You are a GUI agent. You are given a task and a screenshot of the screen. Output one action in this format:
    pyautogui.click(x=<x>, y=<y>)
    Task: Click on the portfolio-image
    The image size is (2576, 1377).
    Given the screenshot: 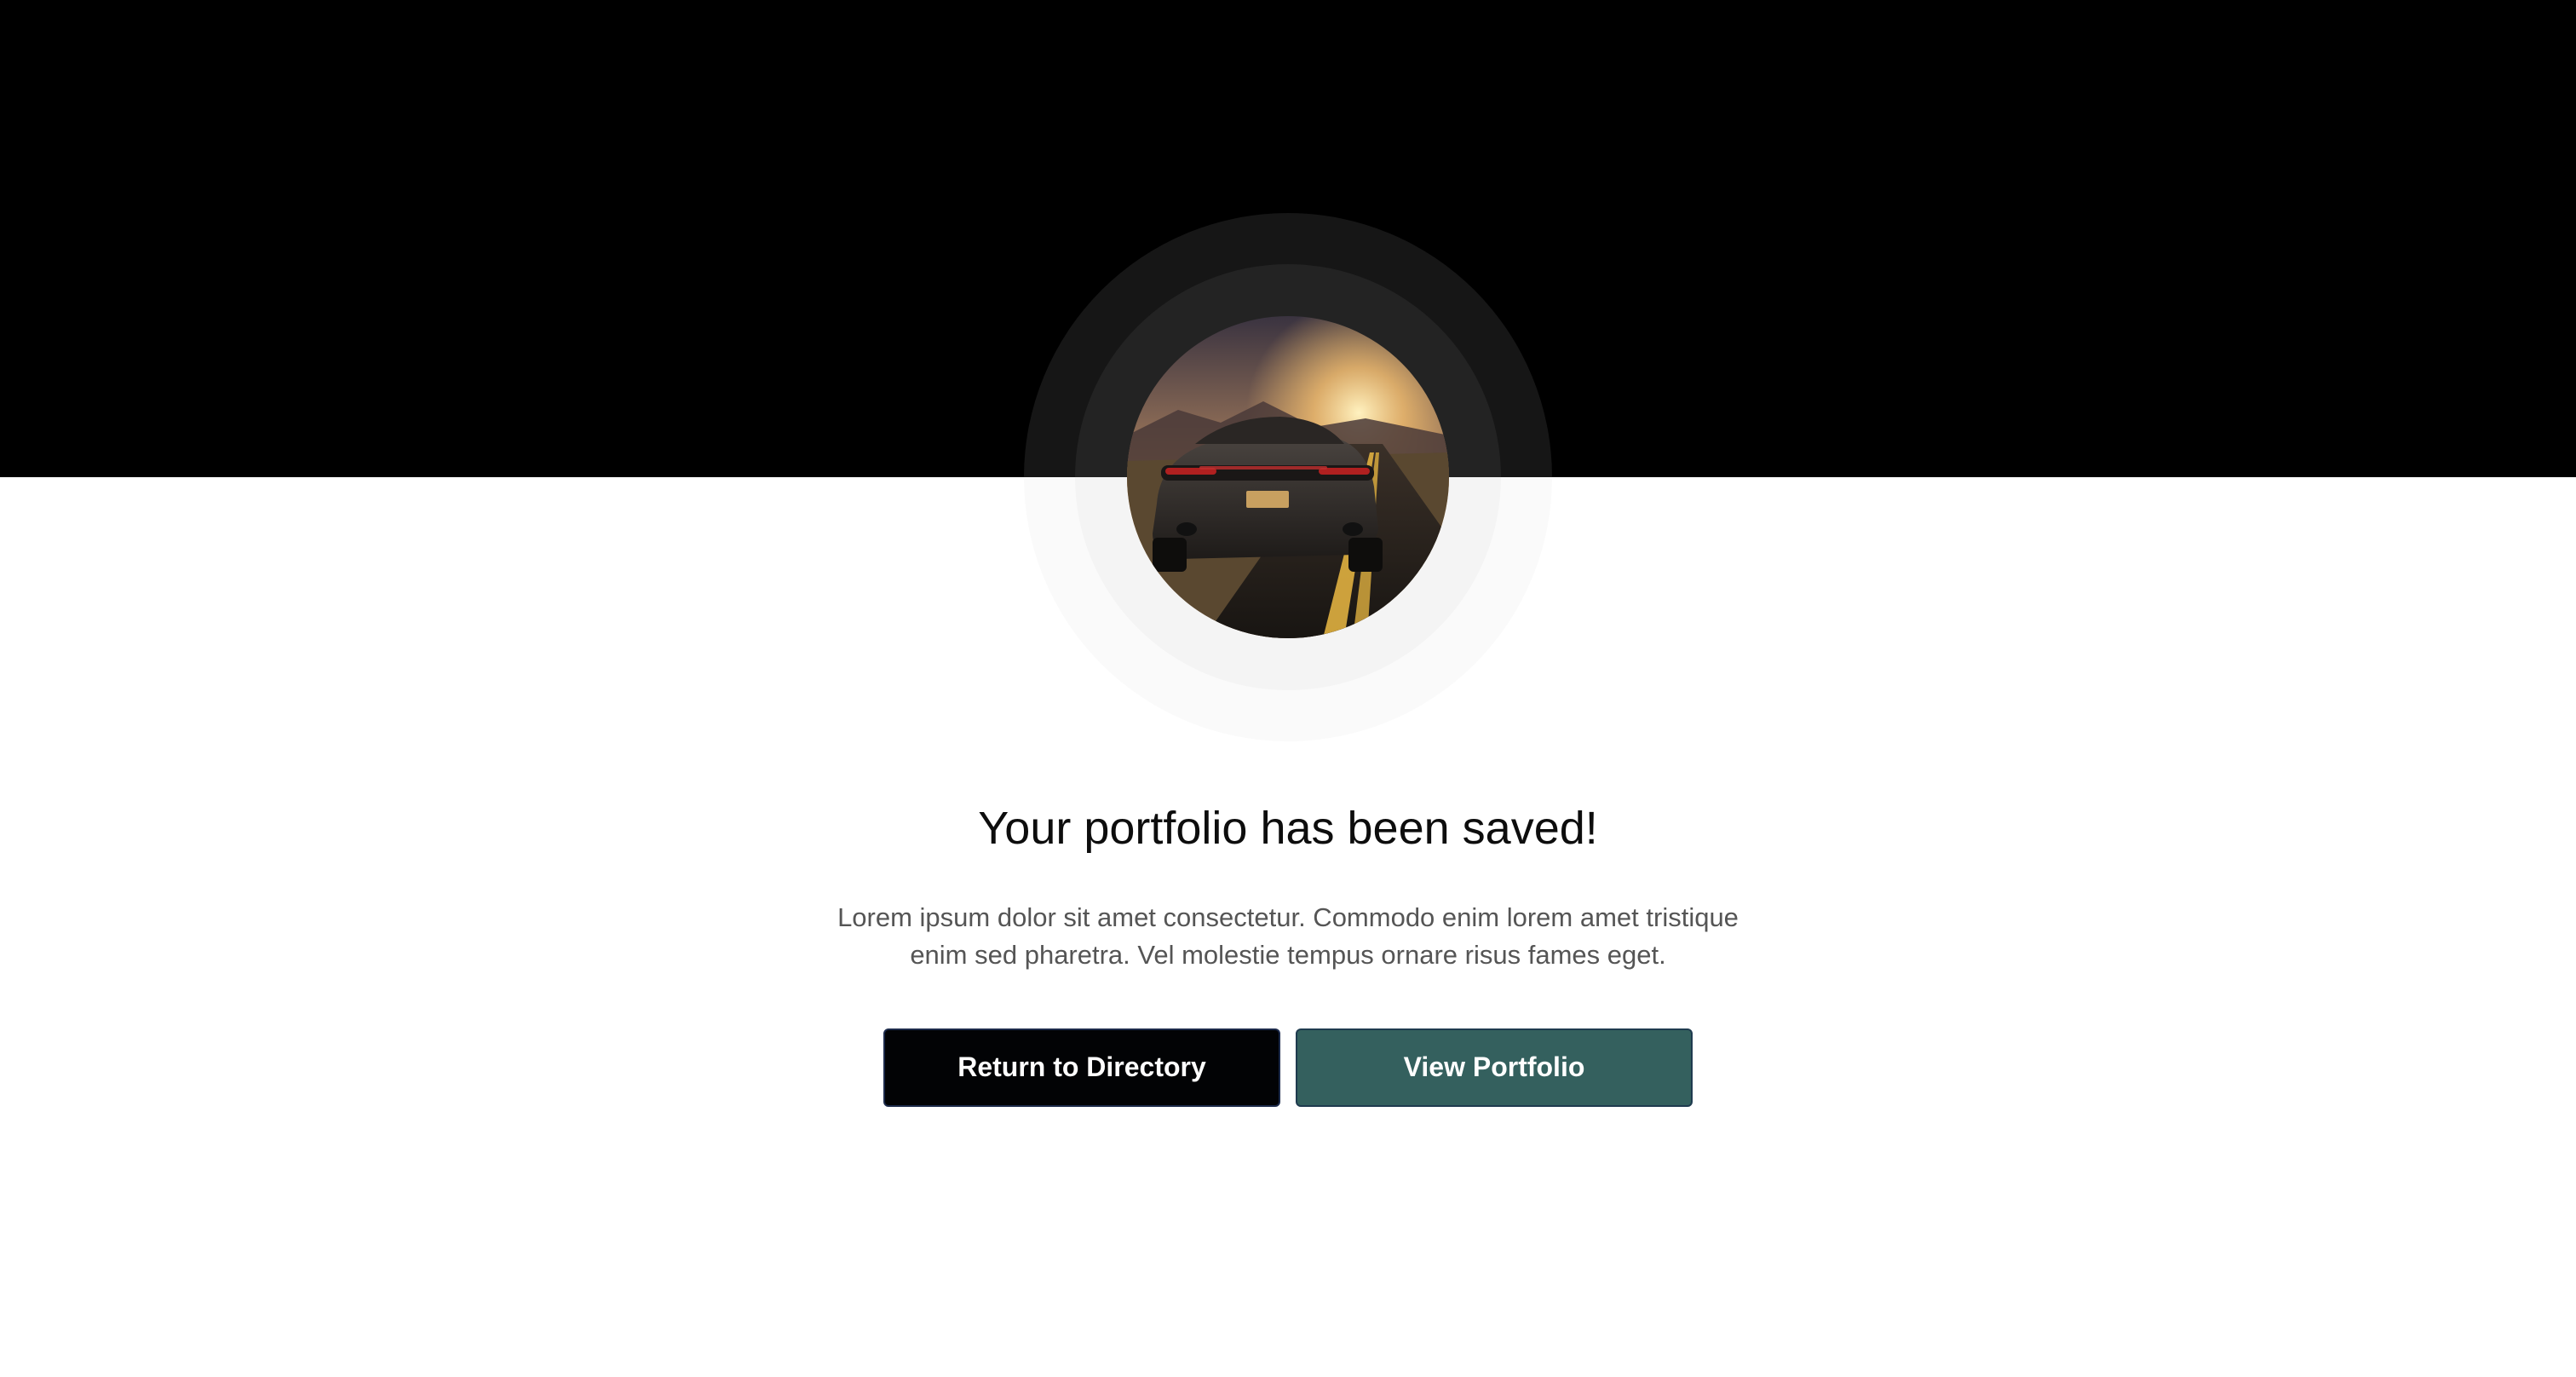 What is the action you would take?
    pyautogui.click(x=1288, y=477)
    